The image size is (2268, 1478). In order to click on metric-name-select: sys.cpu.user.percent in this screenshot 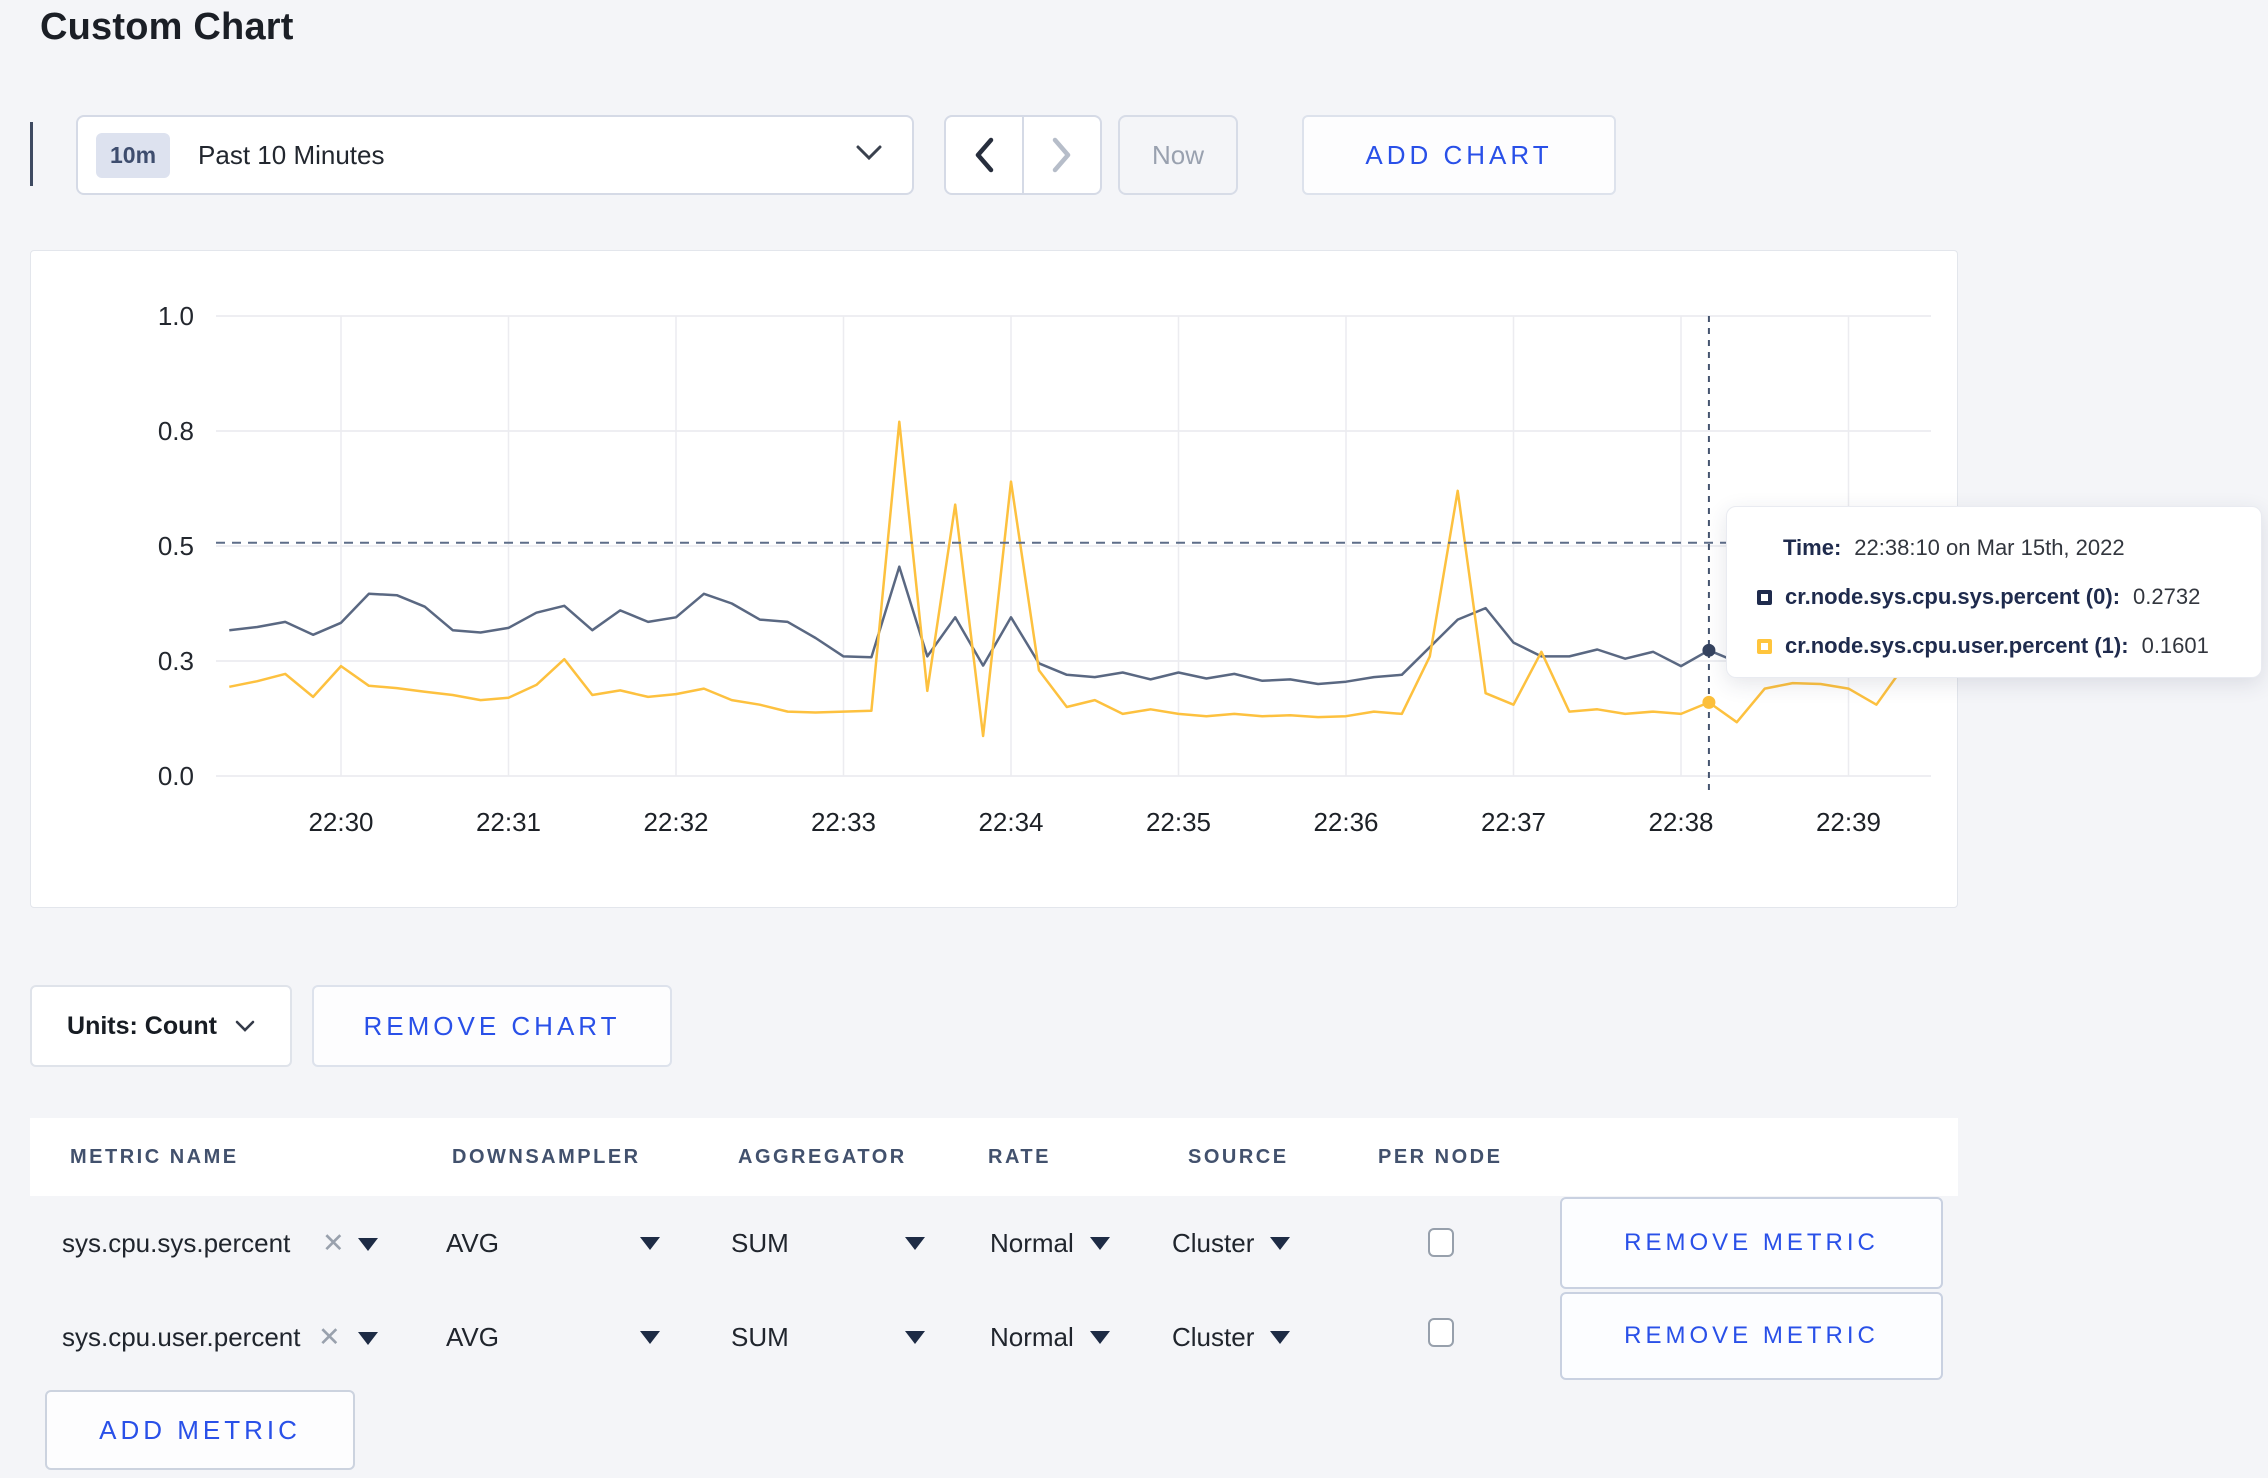, I will do `click(181, 1337)`.